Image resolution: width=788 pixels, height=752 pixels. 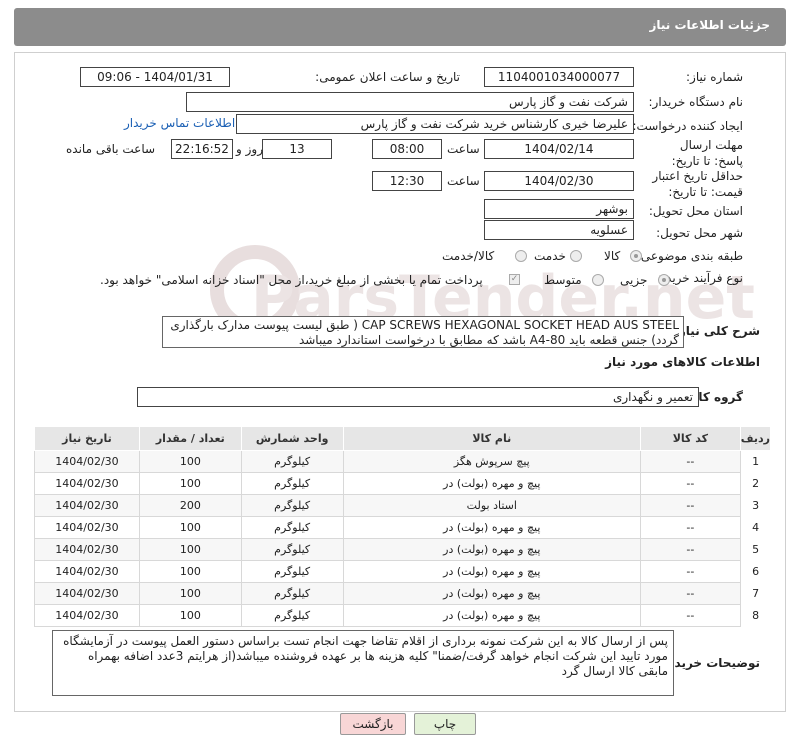 I want to click on cell-row-number: 3, so click(x=755, y=505).